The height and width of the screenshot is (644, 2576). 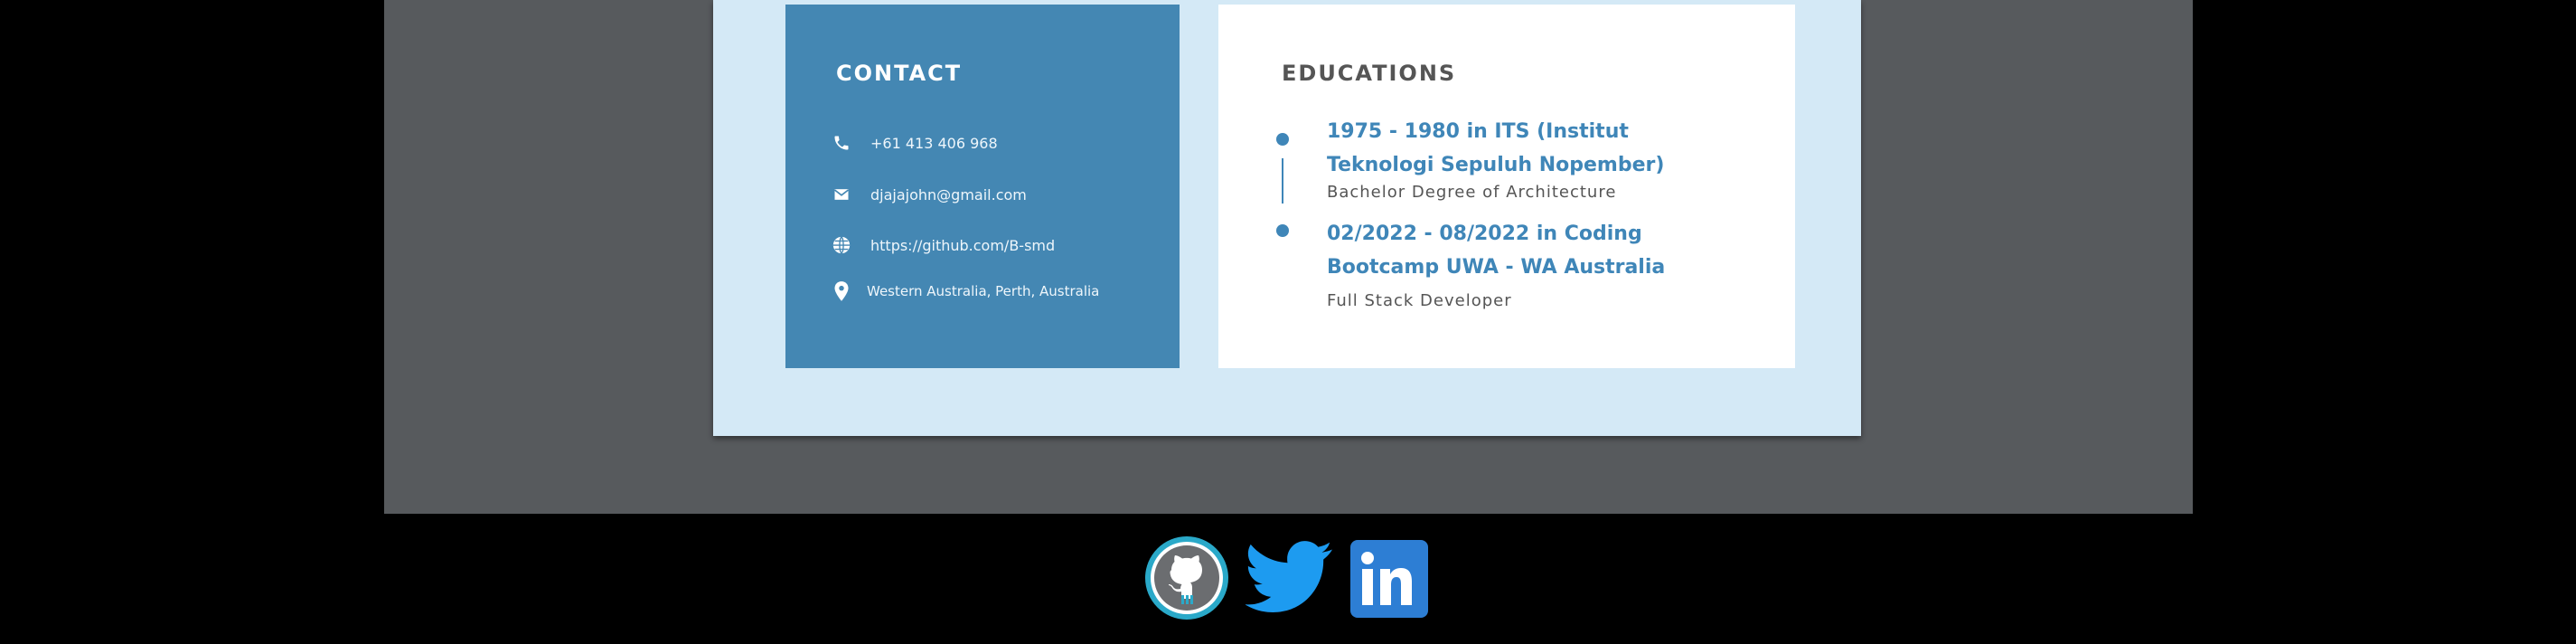 I want to click on twitter-link, so click(x=1289, y=580).